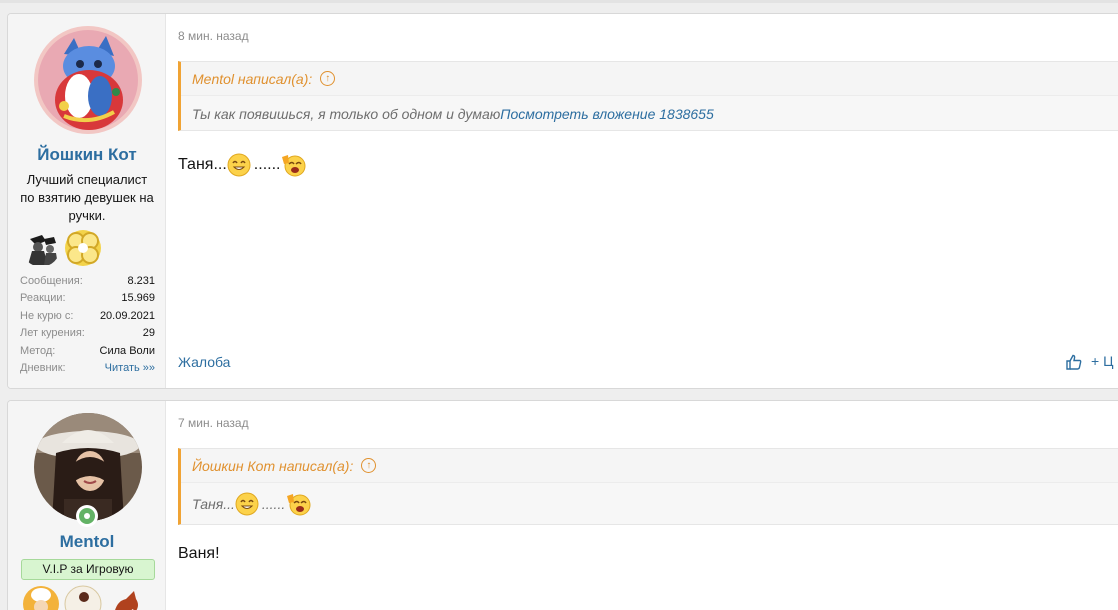  Describe the element at coordinates (559, 1) in the screenshot. I see `top-separator` at that location.